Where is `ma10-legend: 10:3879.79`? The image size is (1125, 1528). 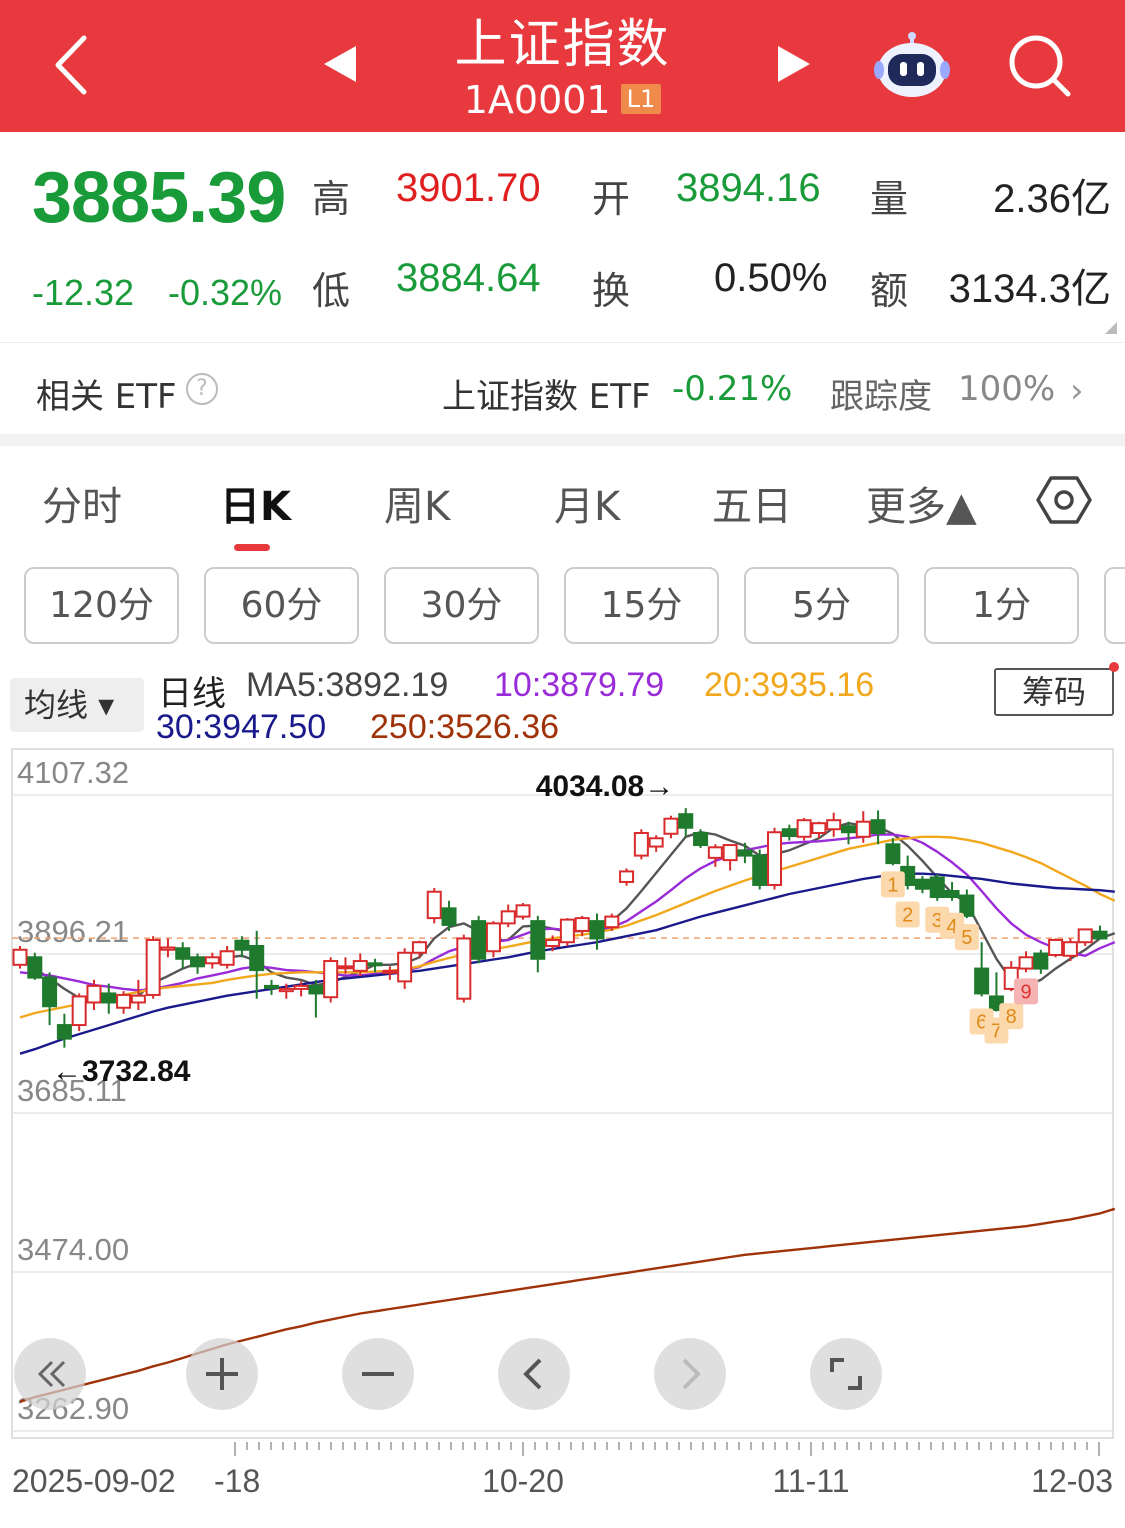 ma10-legend: 10:3879.79 is located at coordinates (579, 685).